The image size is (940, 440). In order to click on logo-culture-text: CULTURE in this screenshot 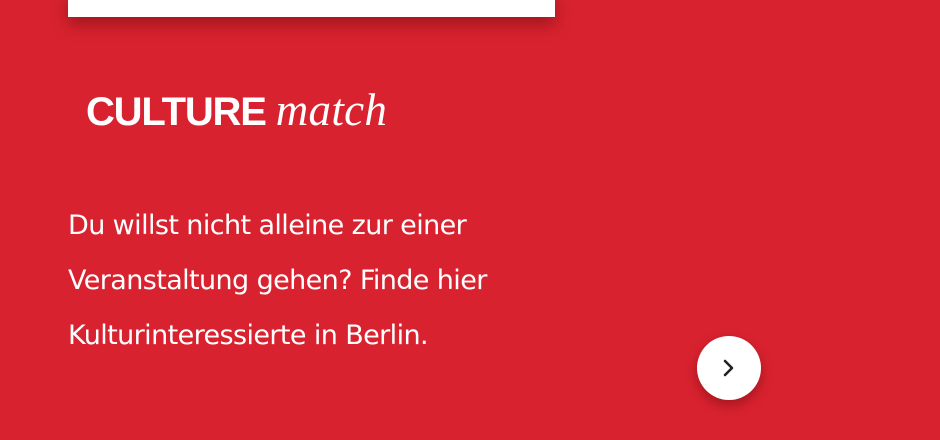, I will do `click(176, 112)`.